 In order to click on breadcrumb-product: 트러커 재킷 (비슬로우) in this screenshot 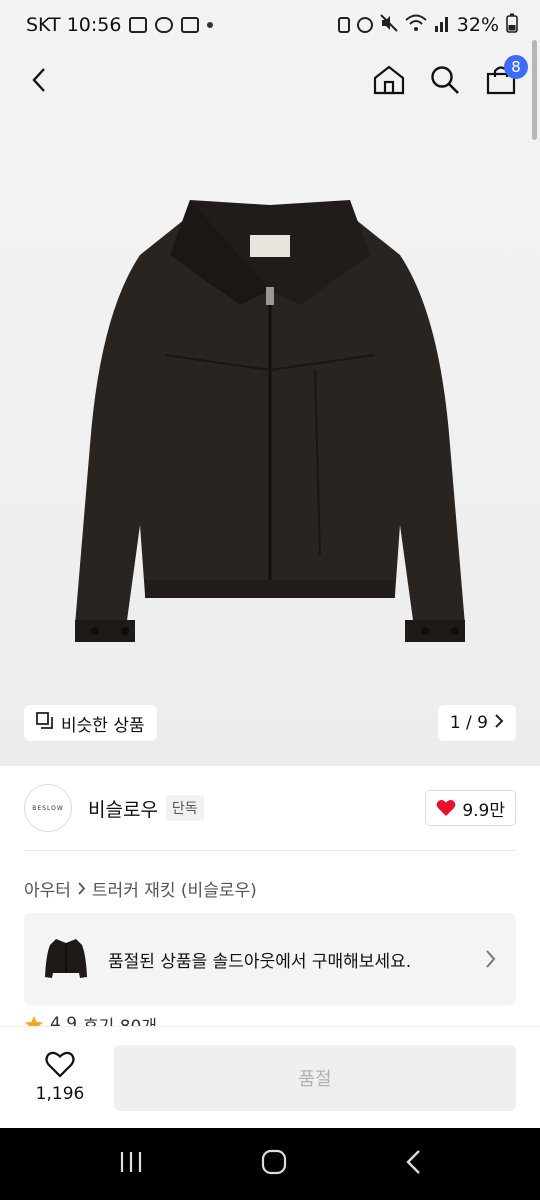, I will do `click(174, 891)`.